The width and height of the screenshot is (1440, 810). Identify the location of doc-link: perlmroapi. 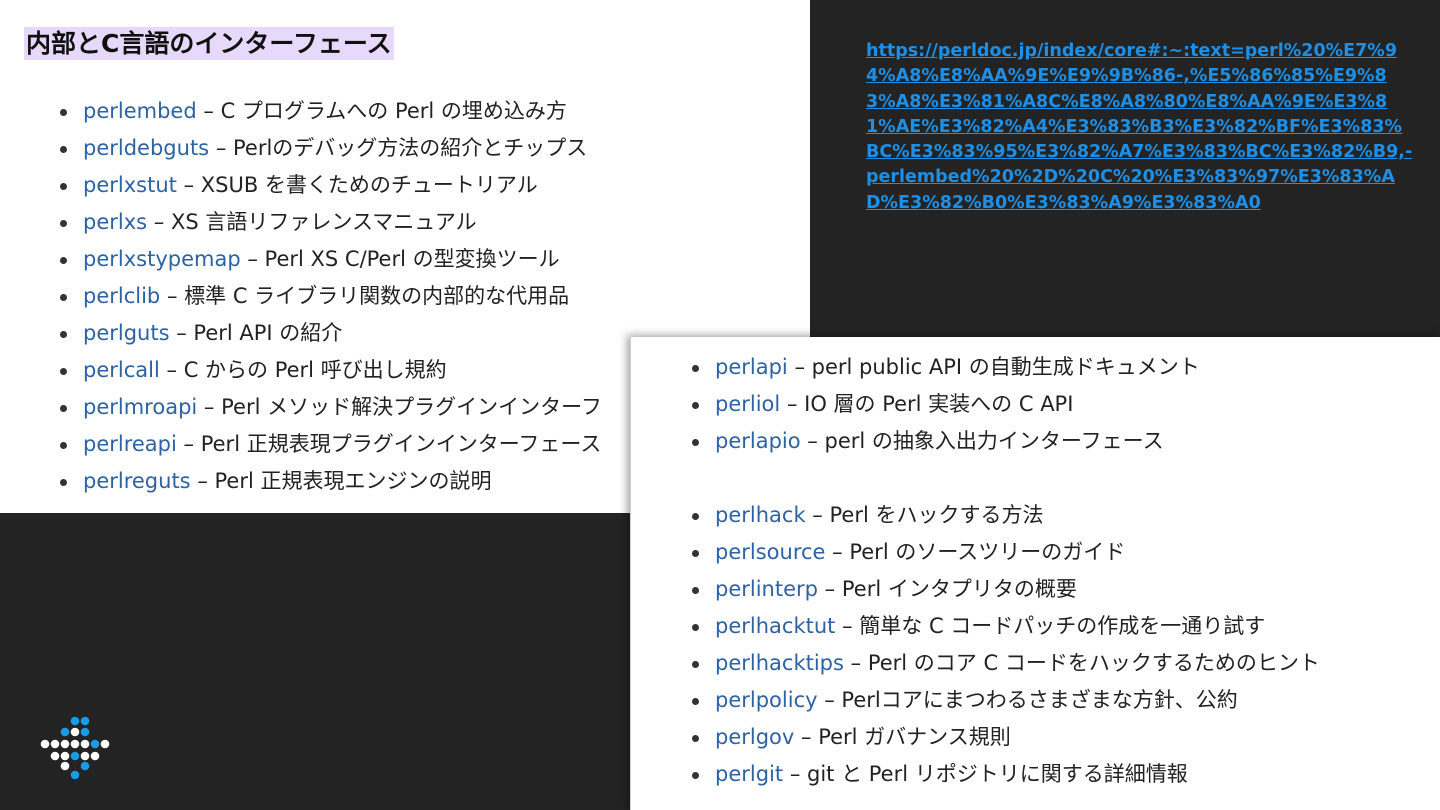
(140, 407).